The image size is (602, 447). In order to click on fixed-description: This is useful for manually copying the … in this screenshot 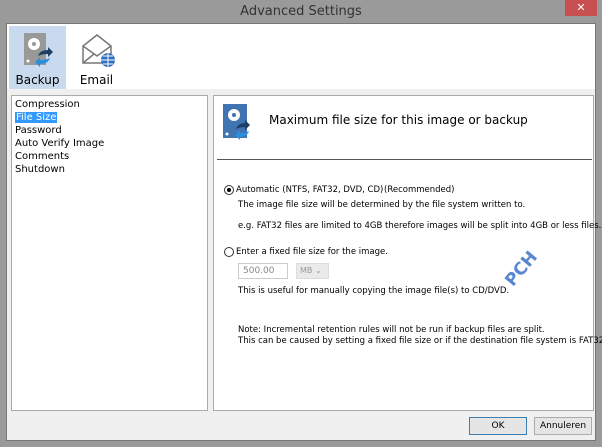, I will do `click(374, 291)`.